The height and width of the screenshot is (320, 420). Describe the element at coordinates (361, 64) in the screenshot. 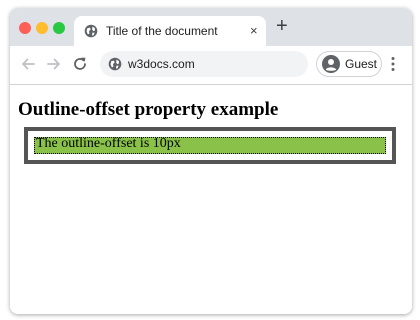

I see `profile-label: Guest` at that location.